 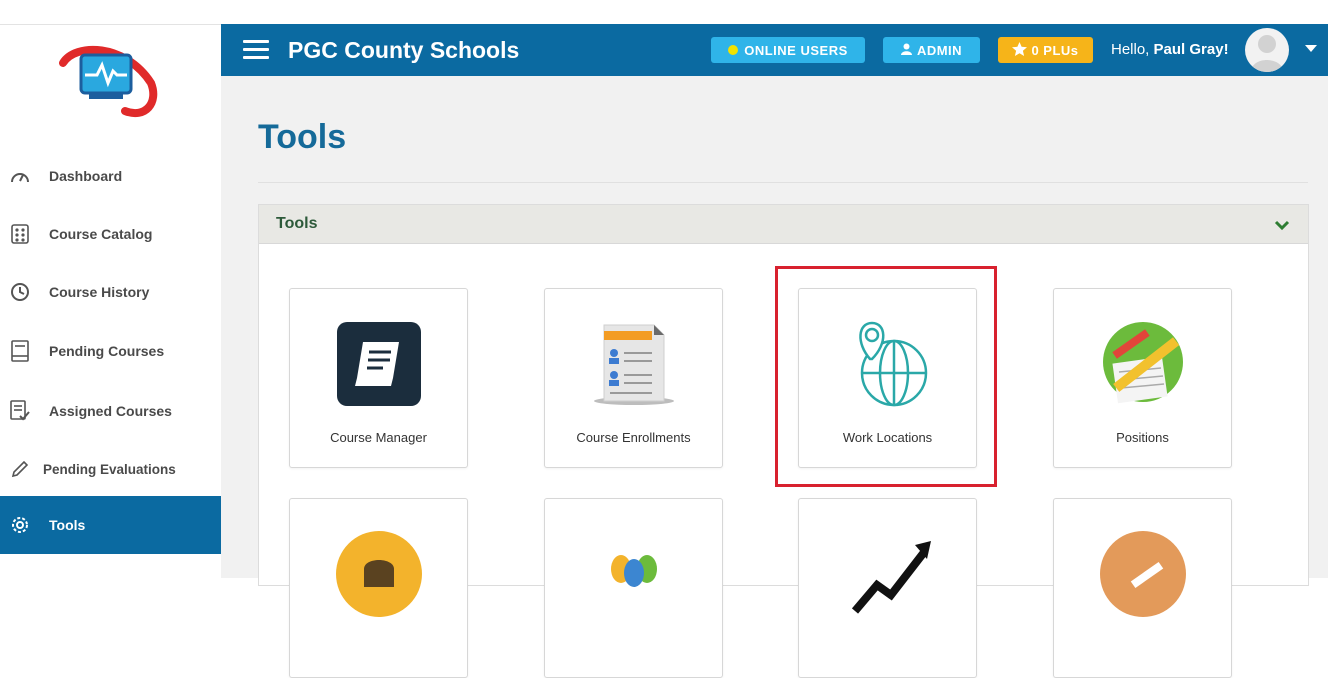 I want to click on tile-label: Work Locations, so click(x=887, y=437).